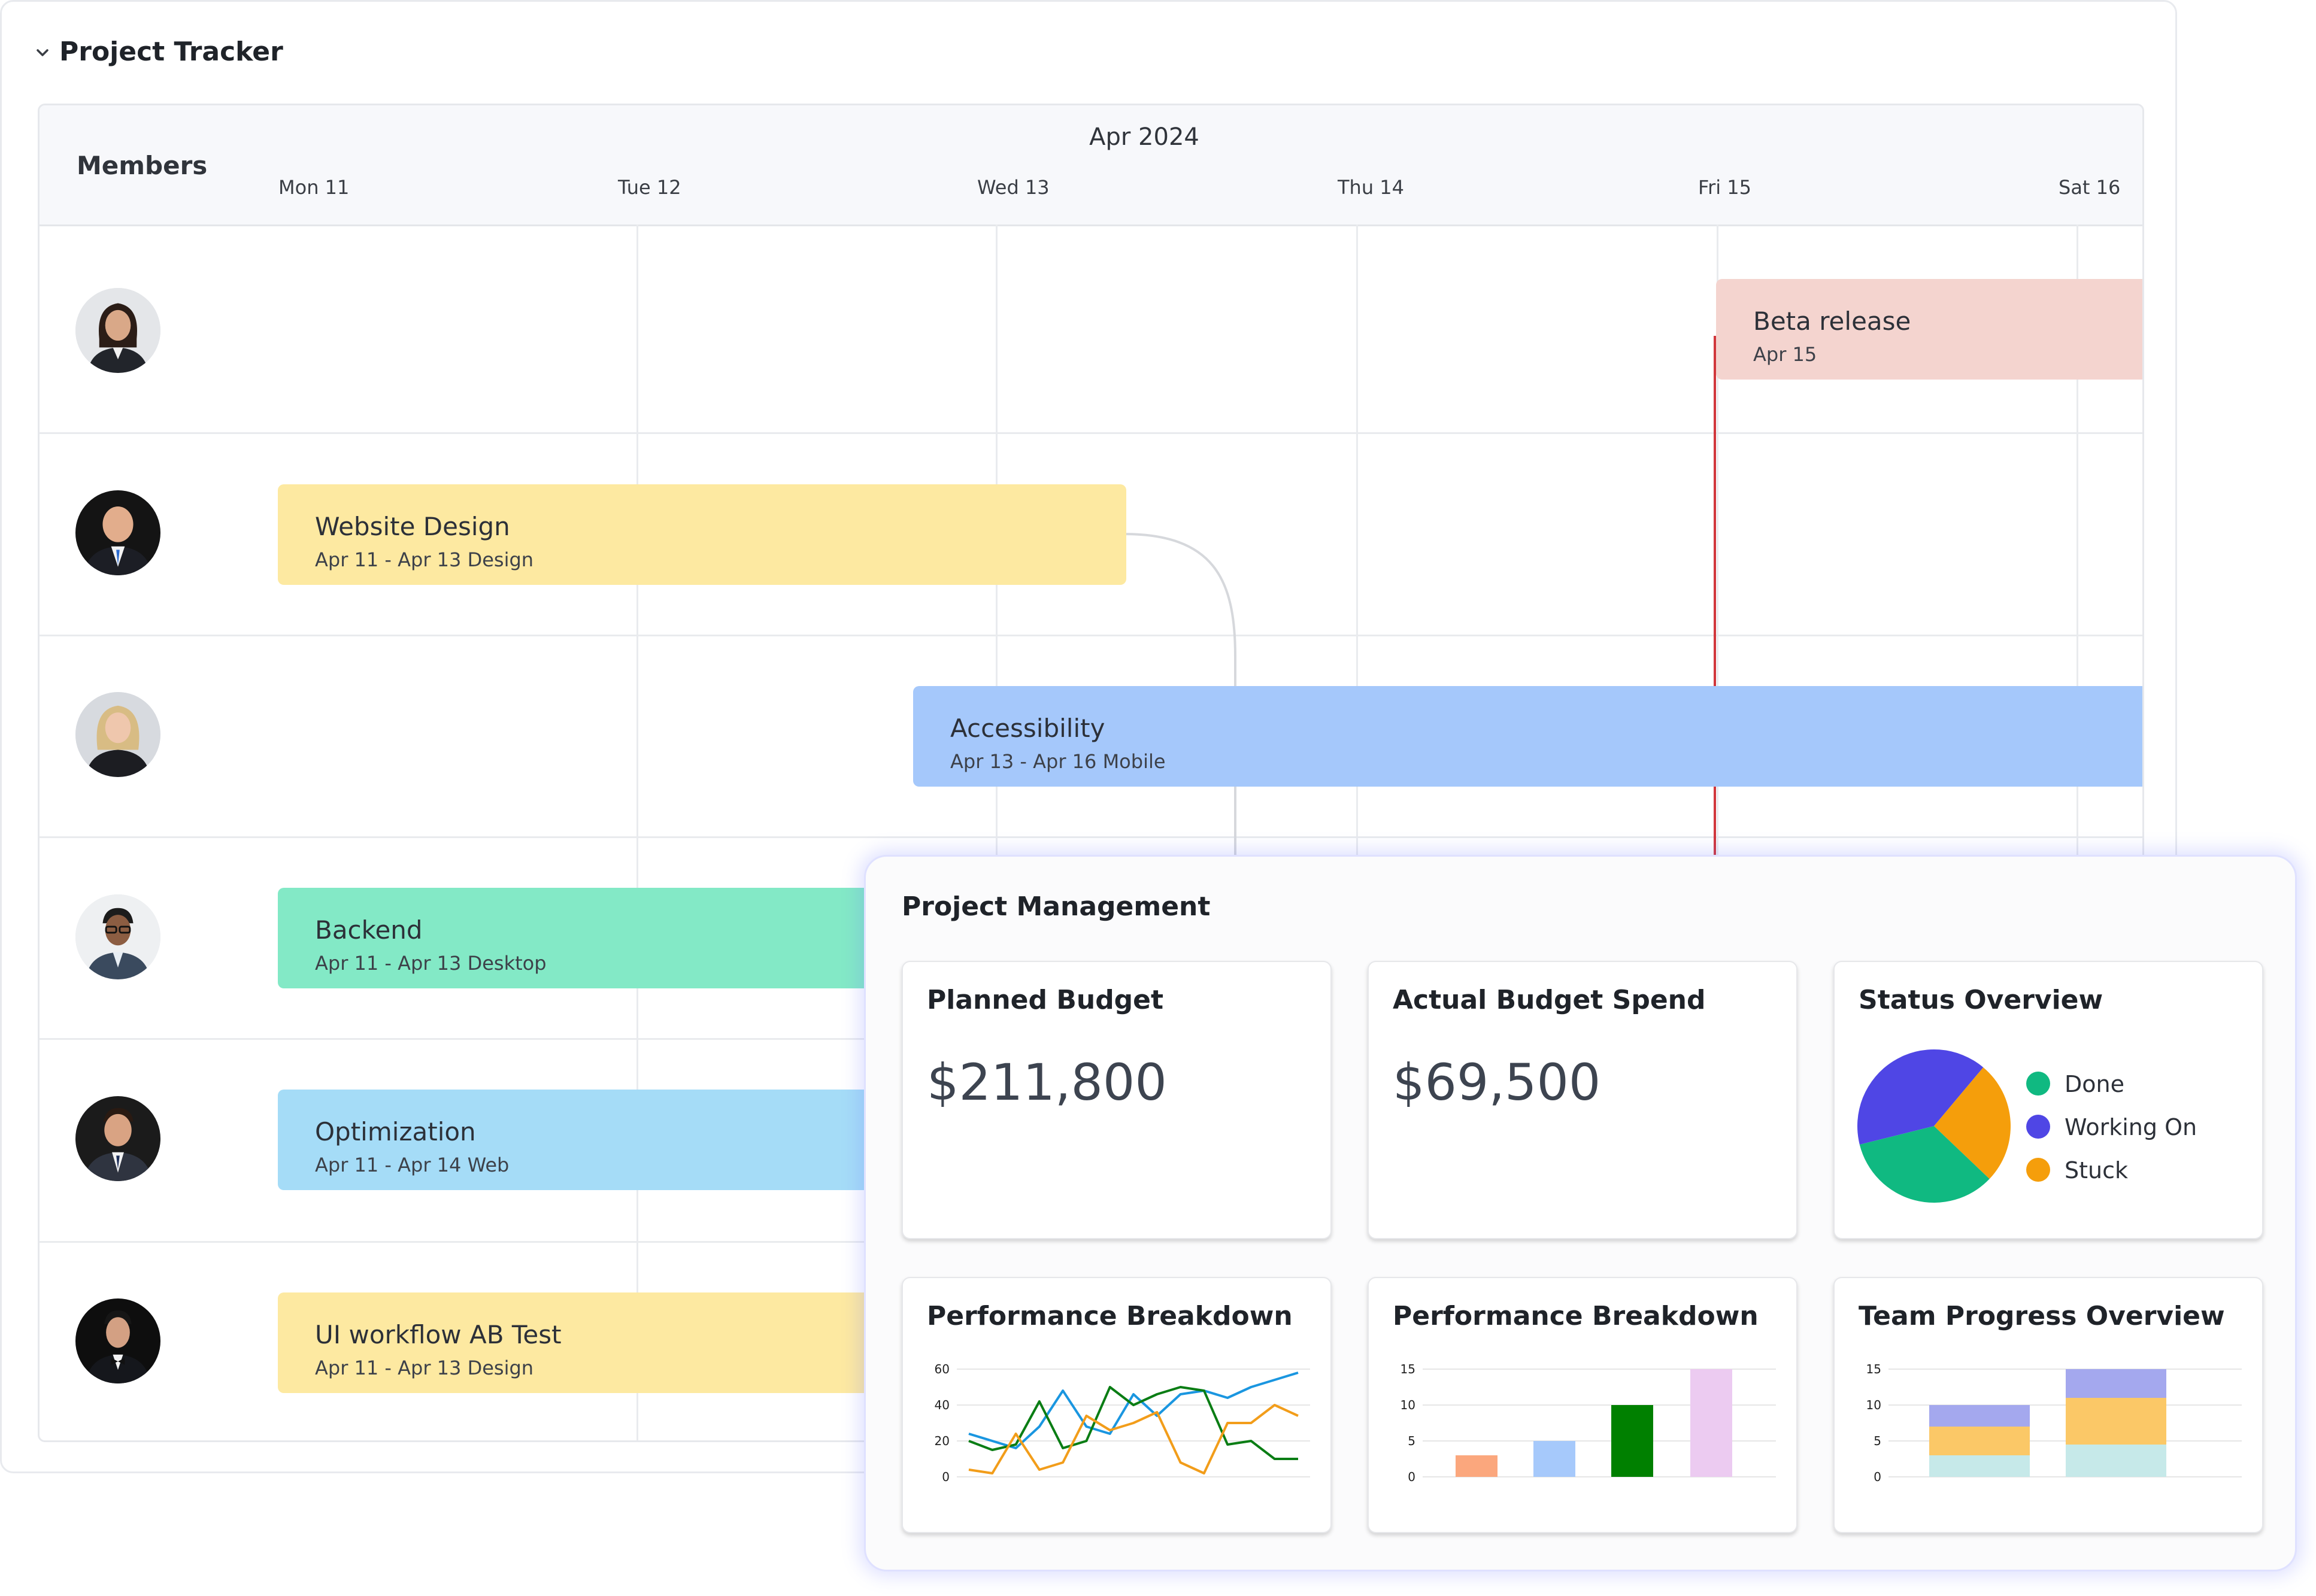 Image resolution: width=2316 pixels, height=1596 pixels. Describe the element at coordinates (2131, 1127) in the screenshot. I see `legend-label: Working On` at that location.